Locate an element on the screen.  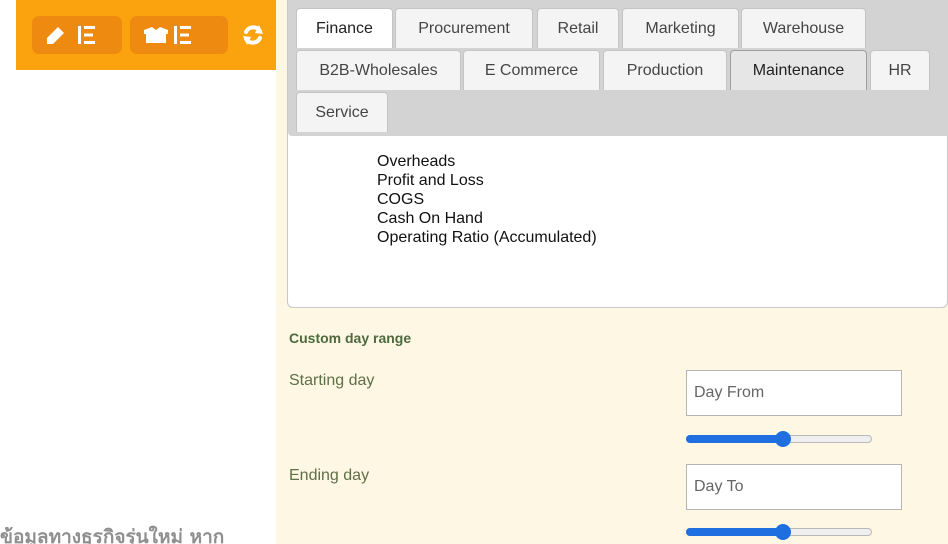
ending-day-slider is located at coordinates (779, 532).